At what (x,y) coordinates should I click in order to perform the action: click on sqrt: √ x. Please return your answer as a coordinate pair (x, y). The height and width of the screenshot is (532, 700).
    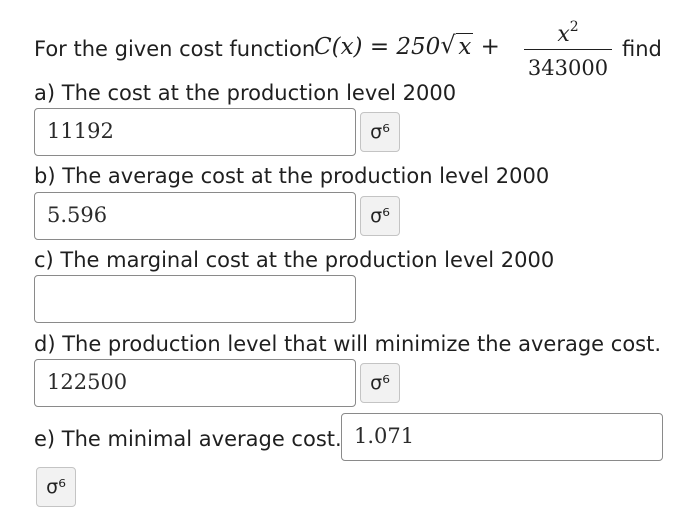
    Looking at the image, I should click on (457, 45).